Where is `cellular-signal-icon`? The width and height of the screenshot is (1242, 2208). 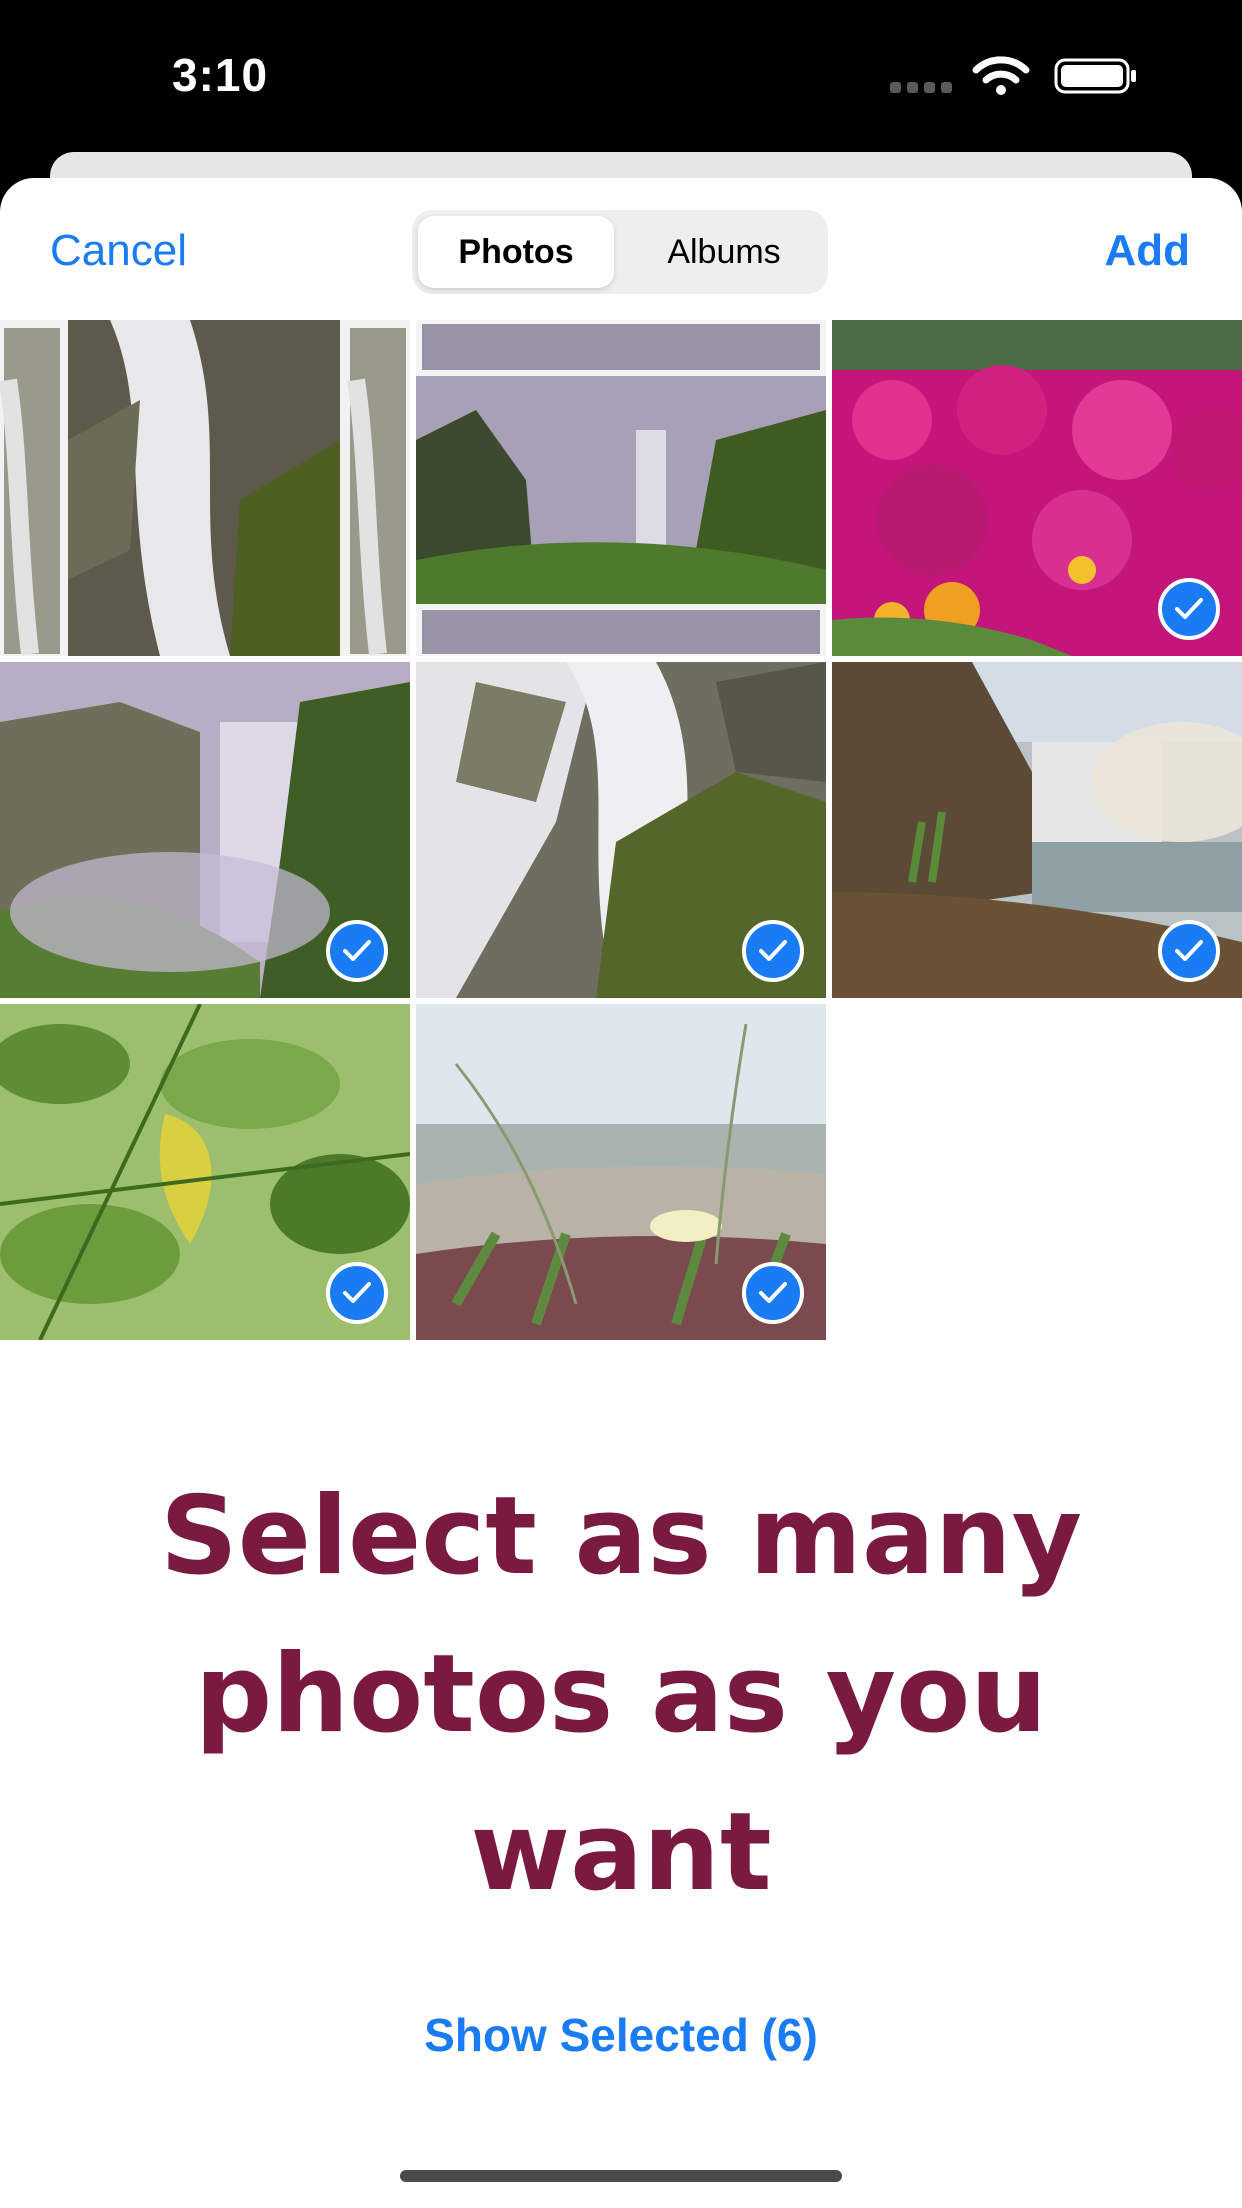
cellular-signal-icon is located at coordinates (922, 88).